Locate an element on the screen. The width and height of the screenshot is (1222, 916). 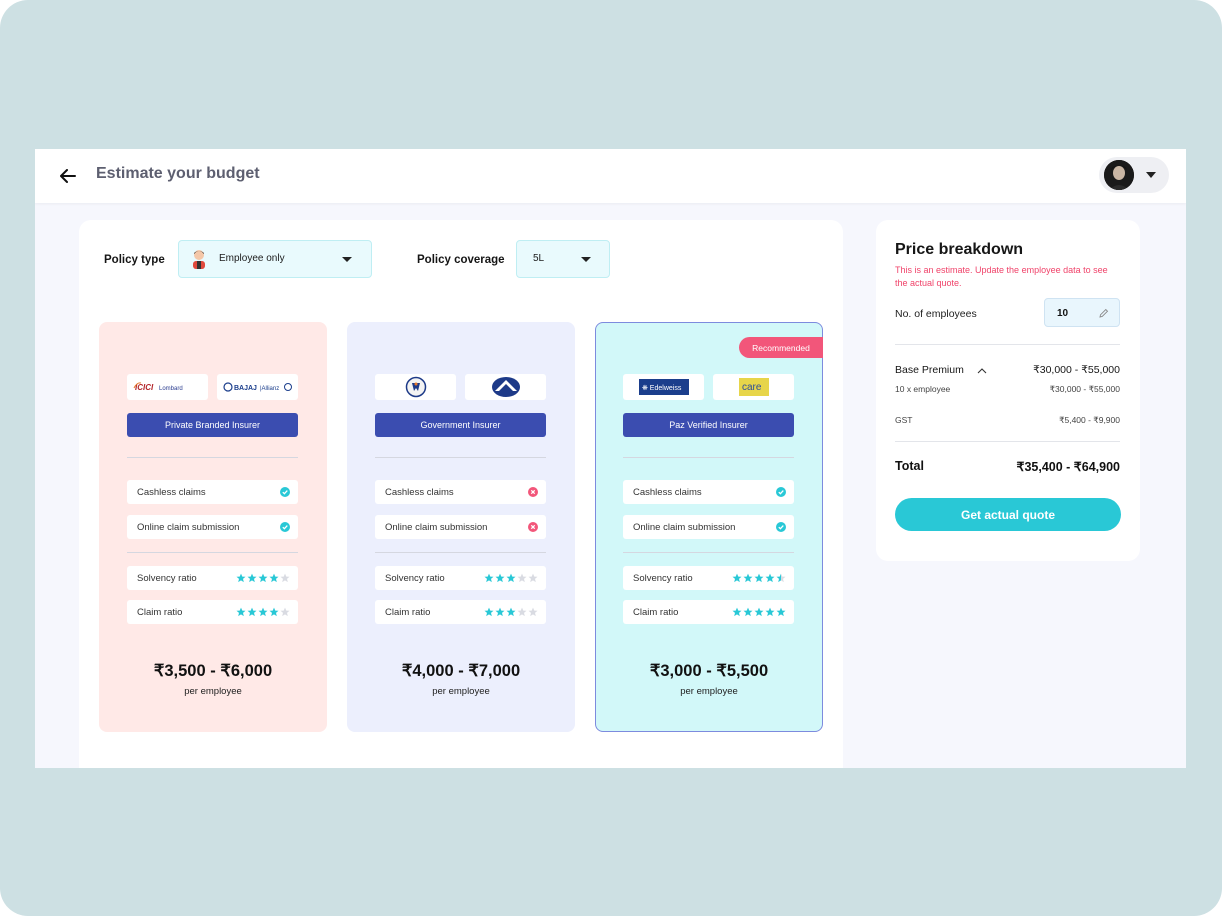
back-button is located at coordinates (68, 176).